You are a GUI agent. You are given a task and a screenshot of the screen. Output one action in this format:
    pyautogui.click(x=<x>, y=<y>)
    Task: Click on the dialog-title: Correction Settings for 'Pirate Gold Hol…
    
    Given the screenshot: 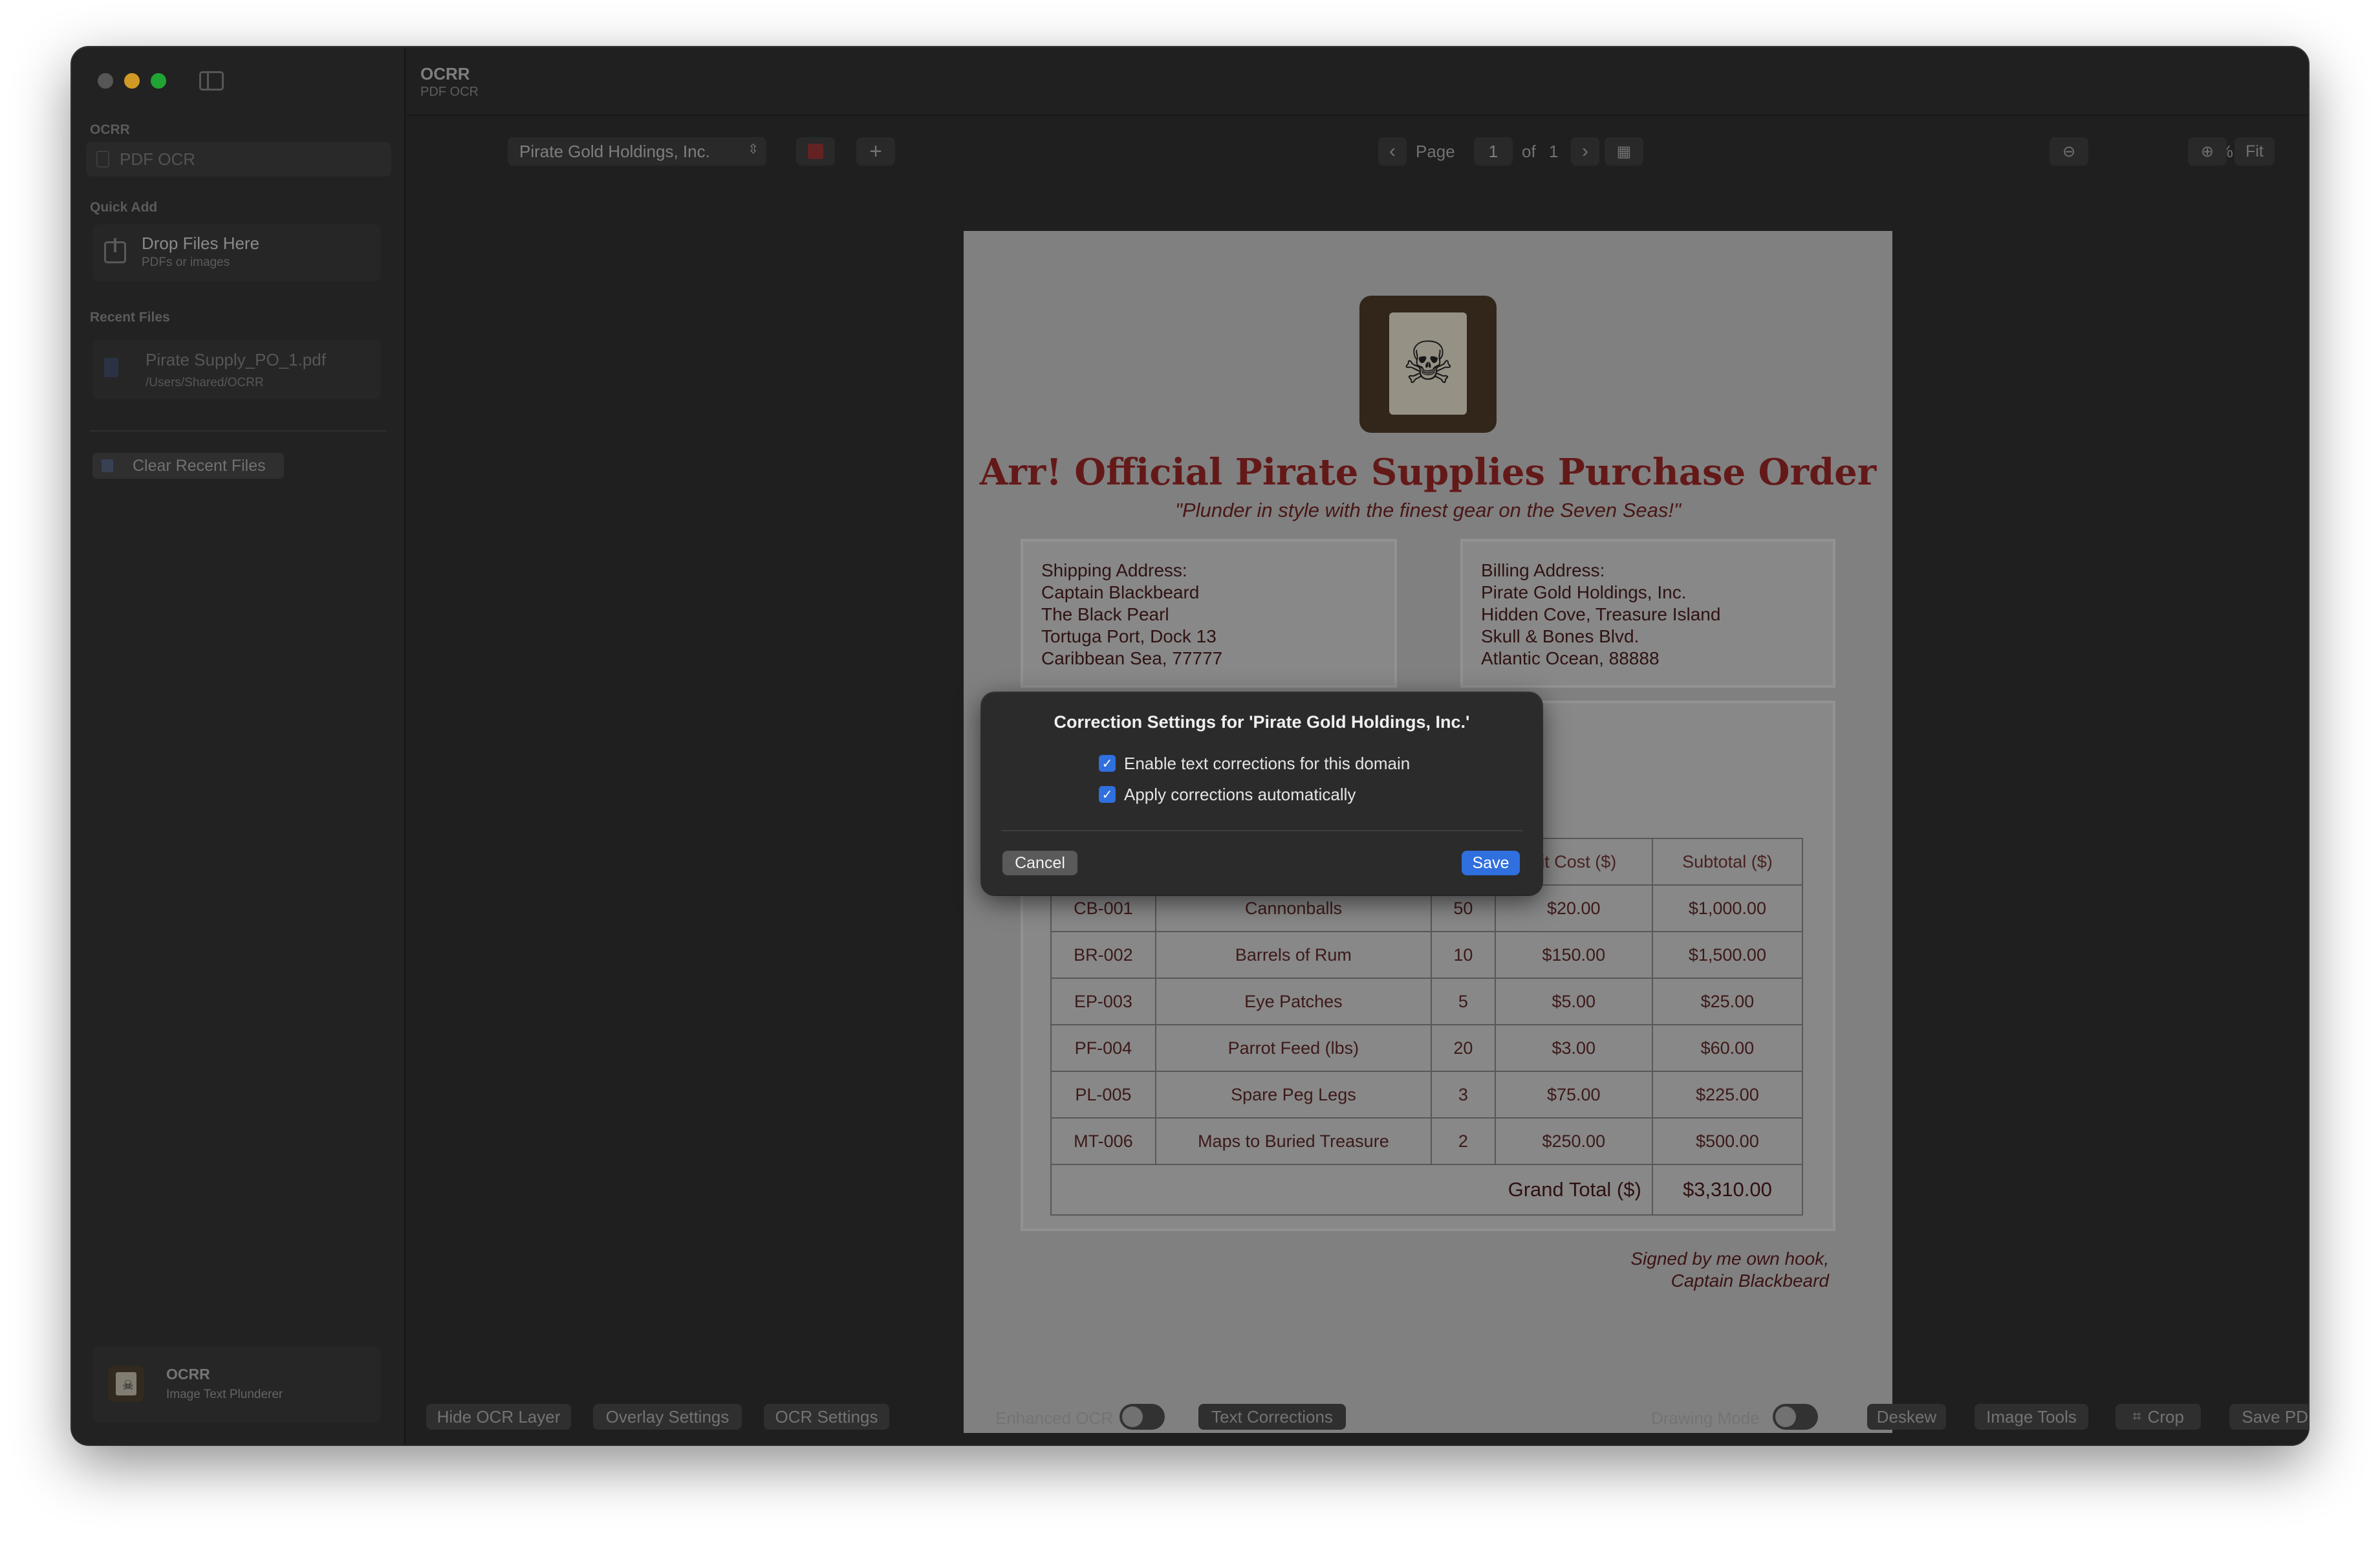 What is the action you would take?
    pyautogui.click(x=1262, y=722)
    